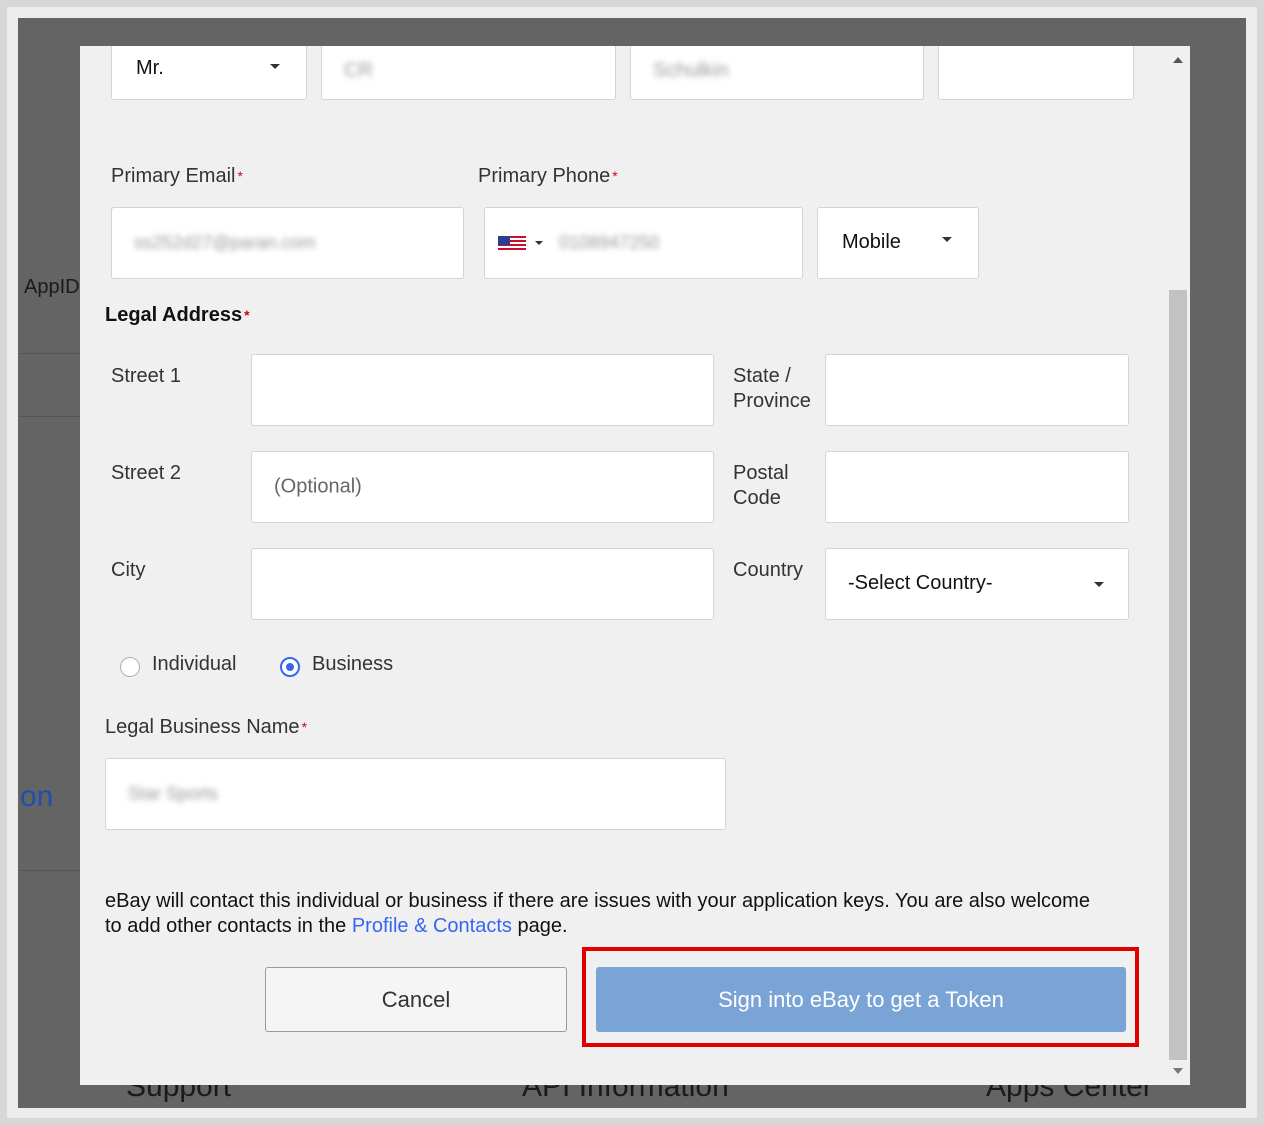 The image size is (1264, 1125). Describe the element at coordinates (225, 242) in the screenshot. I see `email-value: ss252d27@paran.com` at that location.